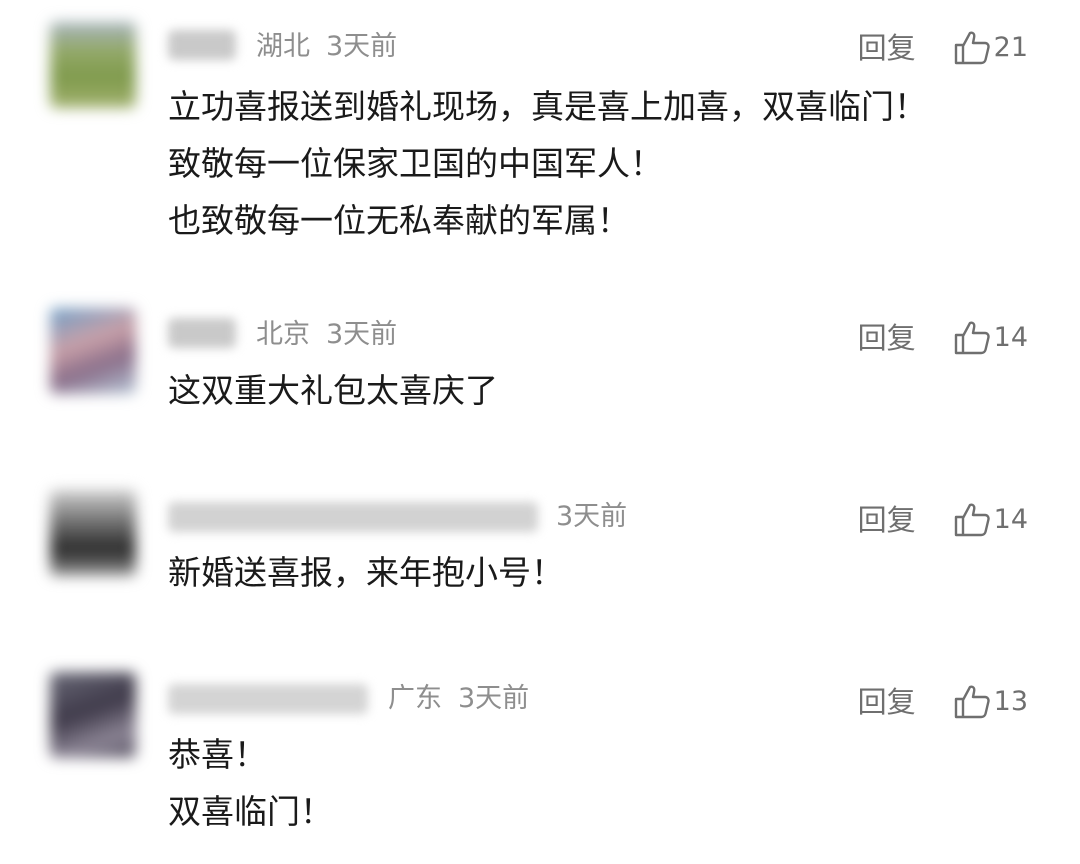 The image size is (1080, 864). I want to click on comment-meta: 广东 3天前, so click(458, 699).